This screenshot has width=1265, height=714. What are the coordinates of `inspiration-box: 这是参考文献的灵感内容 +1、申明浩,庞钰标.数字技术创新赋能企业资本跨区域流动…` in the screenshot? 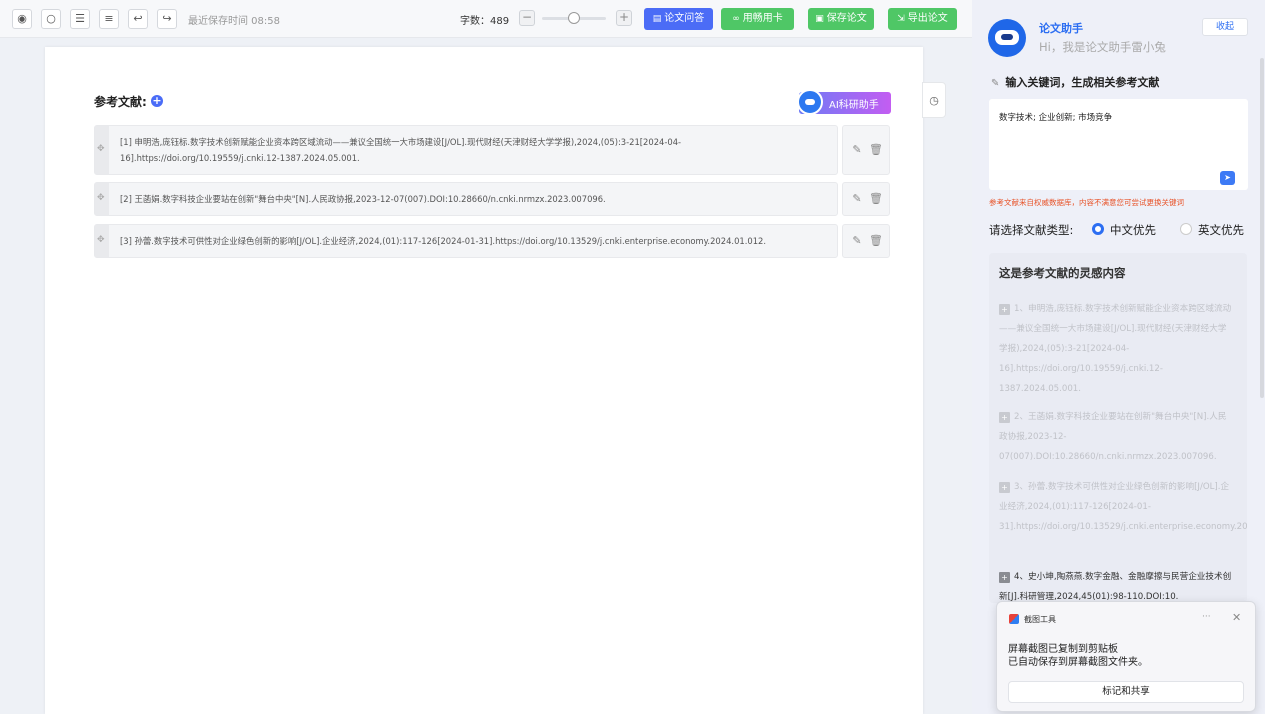 It's located at (1118, 428).